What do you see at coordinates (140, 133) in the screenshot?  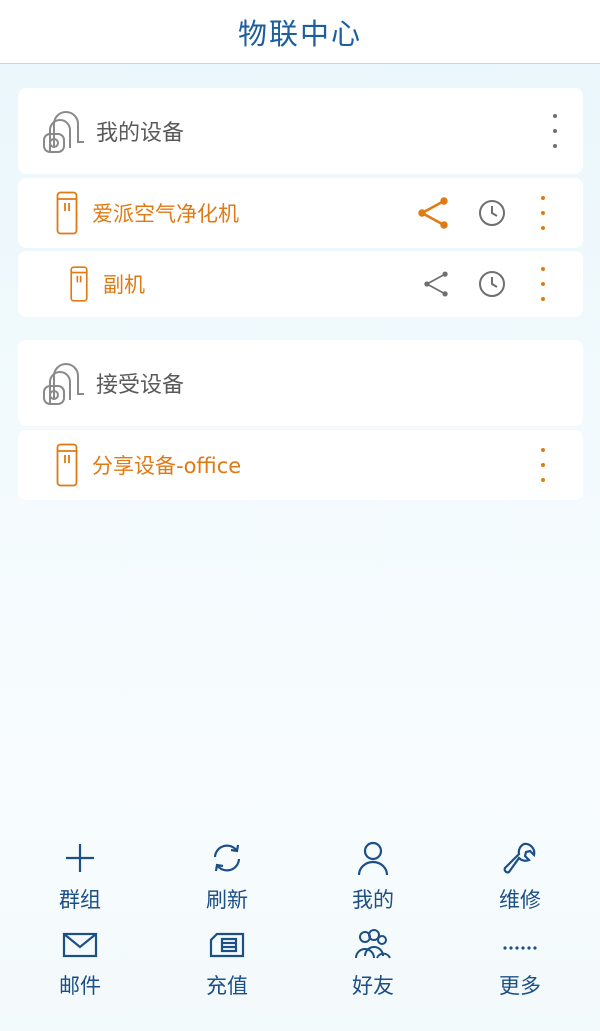 I see `group-title: 我的设备` at bounding box center [140, 133].